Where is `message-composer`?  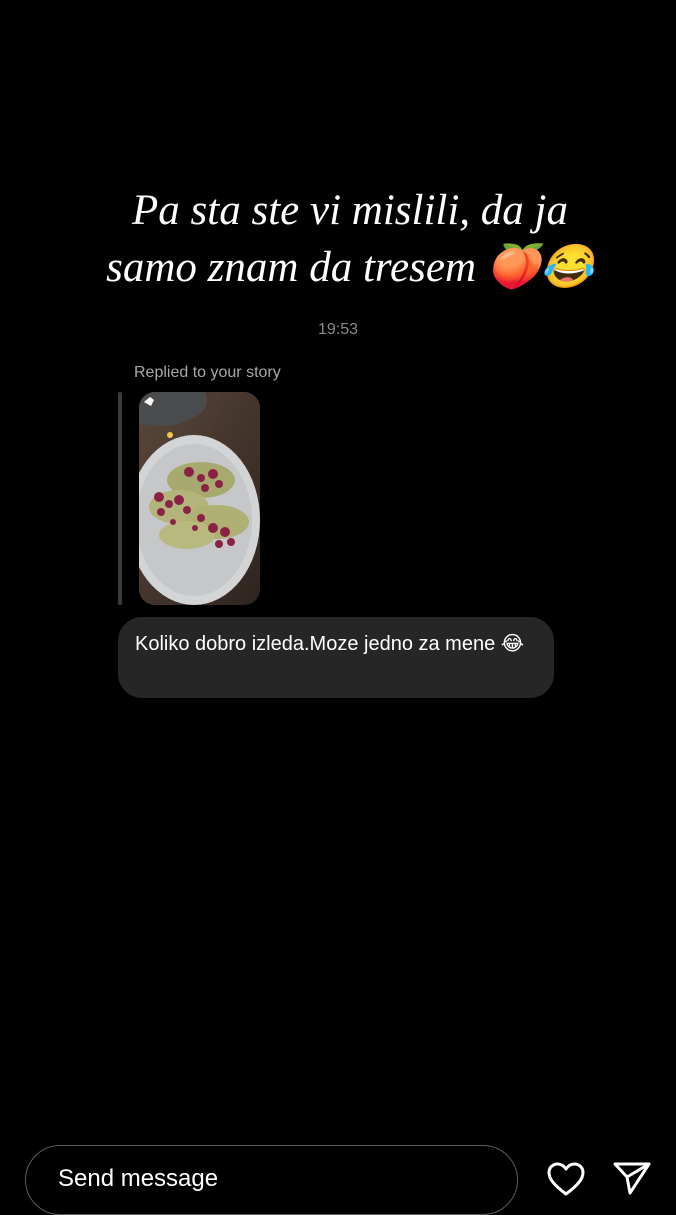
message-composer is located at coordinates (271, 1180).